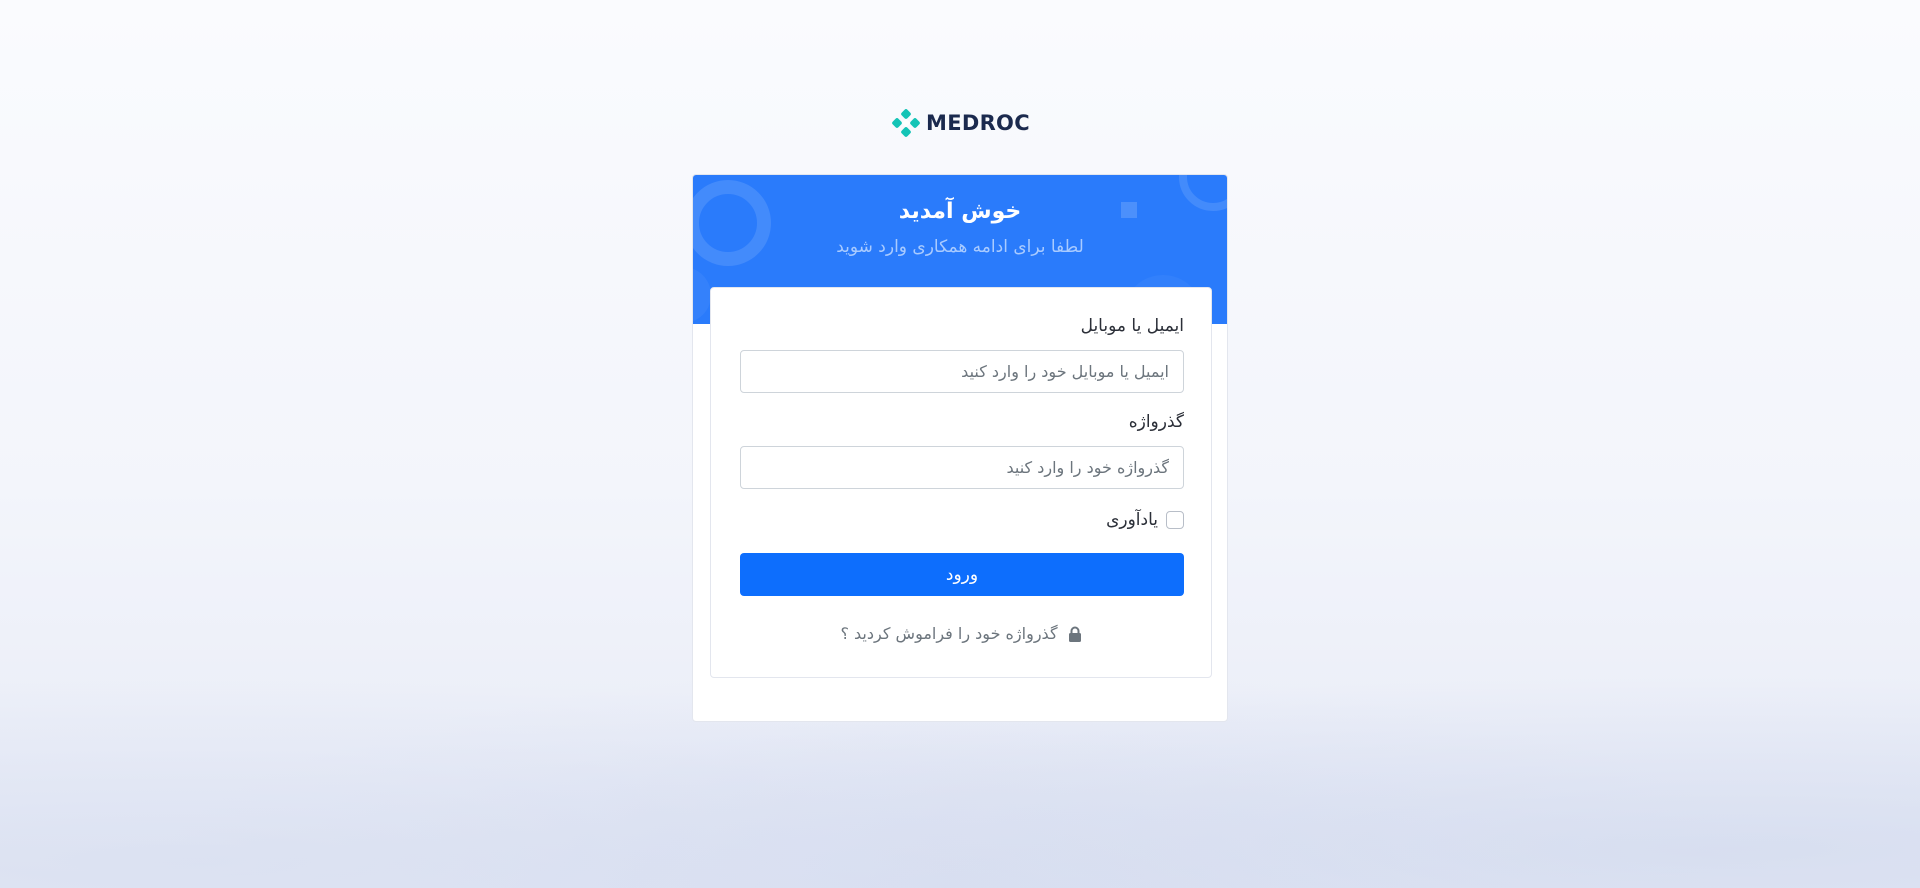  I want to click on password-label: گذرواژه, so click(1156, 422).